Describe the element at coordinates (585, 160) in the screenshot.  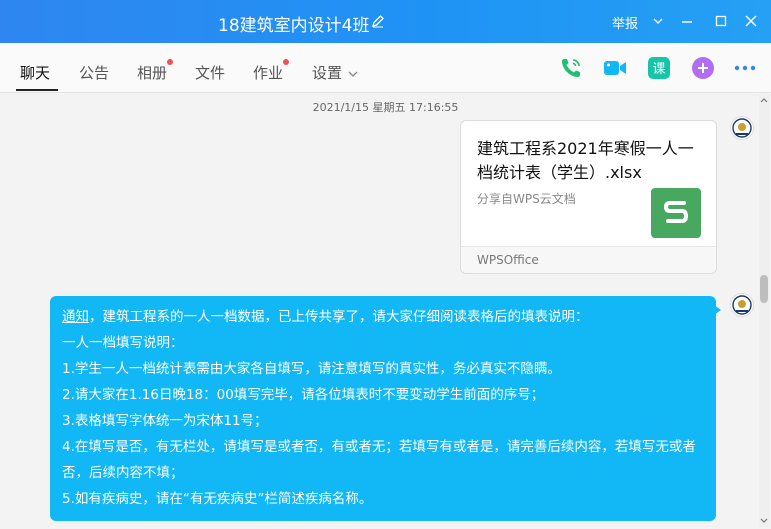
I see `file-name: 建筑工程系2021年寒假一人一档统计表（学生）.xlsx` at that location.